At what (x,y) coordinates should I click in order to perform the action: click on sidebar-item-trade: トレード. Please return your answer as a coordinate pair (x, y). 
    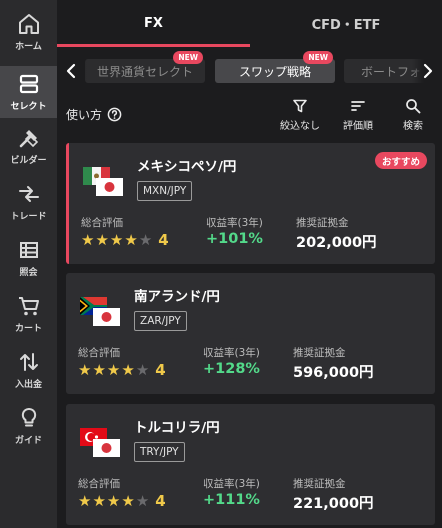
    Looking at the image, I should click on (28, 202).